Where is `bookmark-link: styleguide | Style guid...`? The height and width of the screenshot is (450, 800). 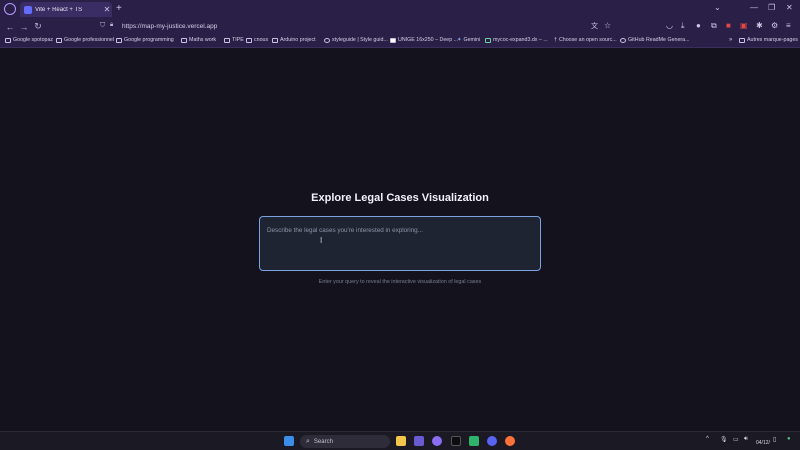 bookmark-link: styleguide | Style guid... is located at coordinates (356, 40).